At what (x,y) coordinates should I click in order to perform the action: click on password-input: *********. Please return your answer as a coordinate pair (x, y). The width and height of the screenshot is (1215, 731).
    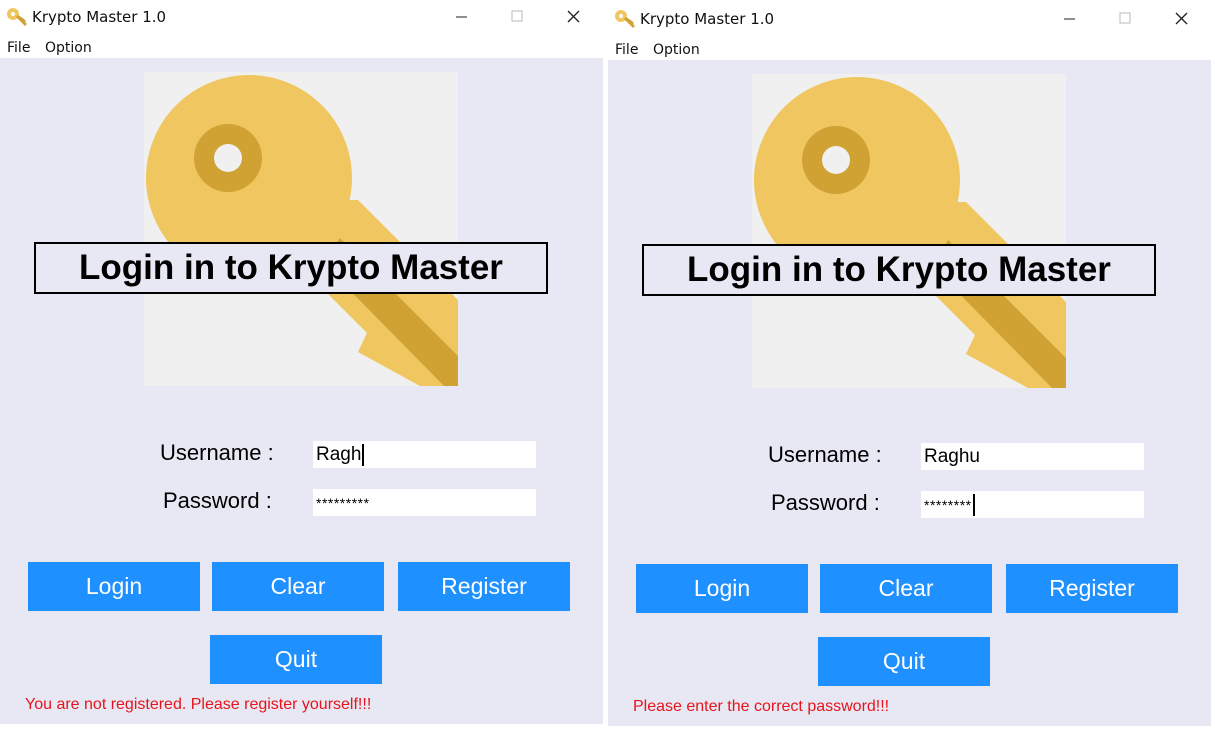
    Looking at the image, I should click on (424, 502).